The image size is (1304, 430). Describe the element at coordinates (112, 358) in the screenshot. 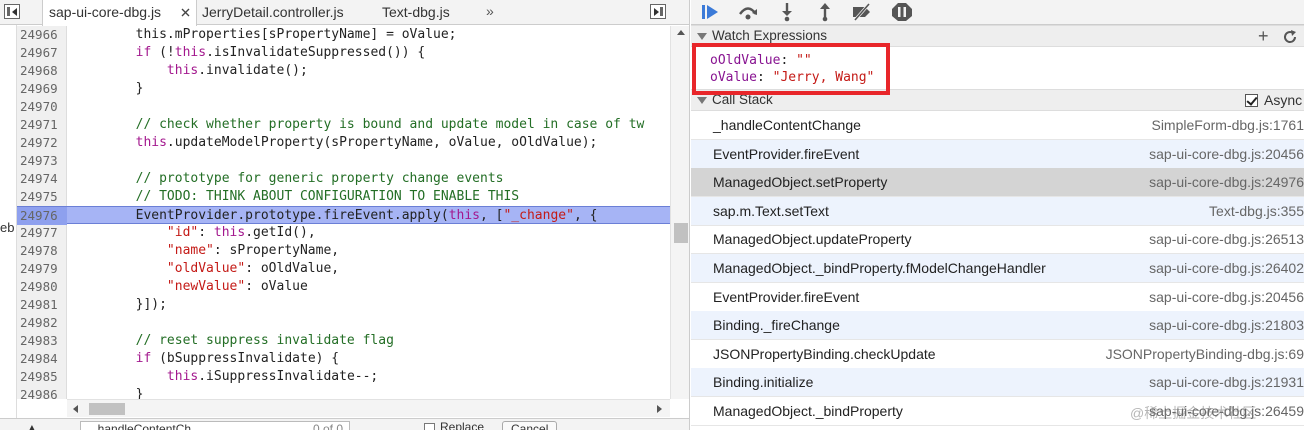

I see `code-token: if` at that location.